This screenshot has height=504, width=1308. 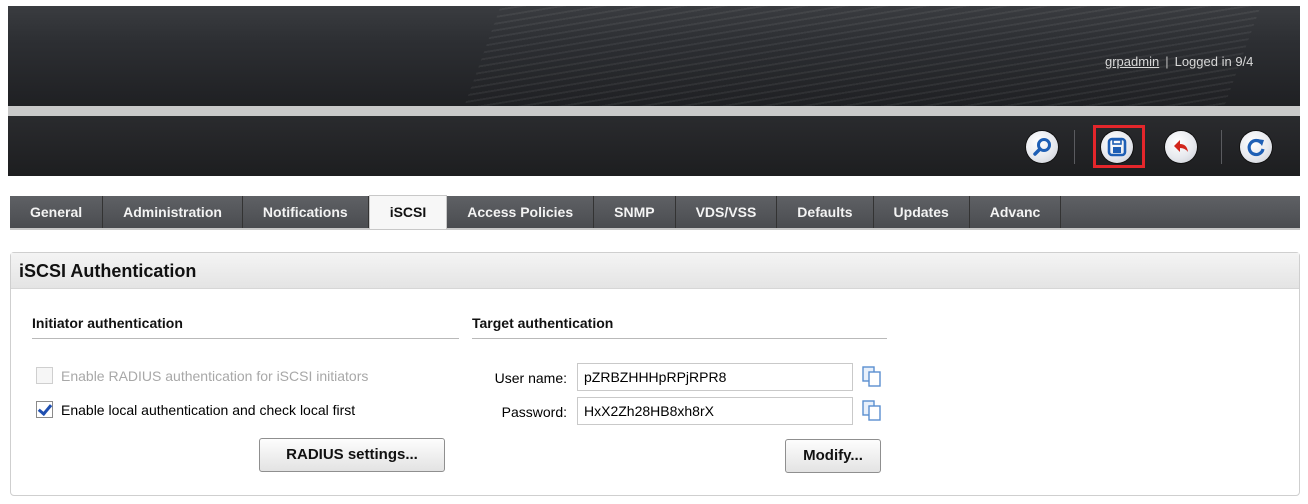 I want to click on tab-vds-vss: VDS/VSS, so click(x=727, y=212).